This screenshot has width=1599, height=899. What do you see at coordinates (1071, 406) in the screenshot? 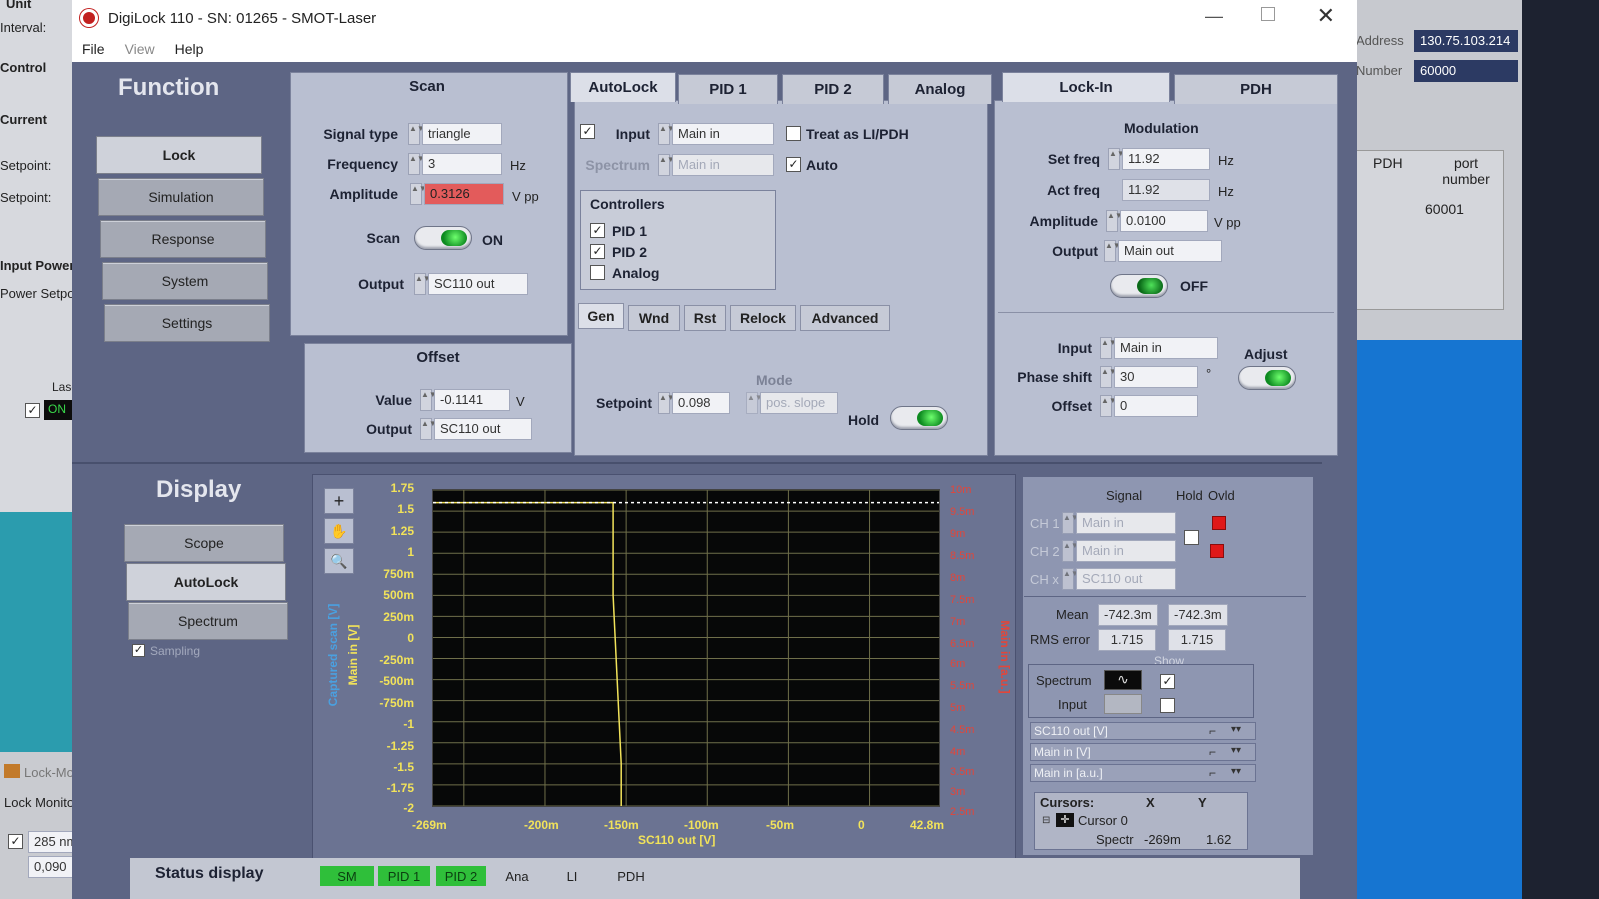
I see `lockin-offset-label: Offset` at bounding box center [1071, 406].